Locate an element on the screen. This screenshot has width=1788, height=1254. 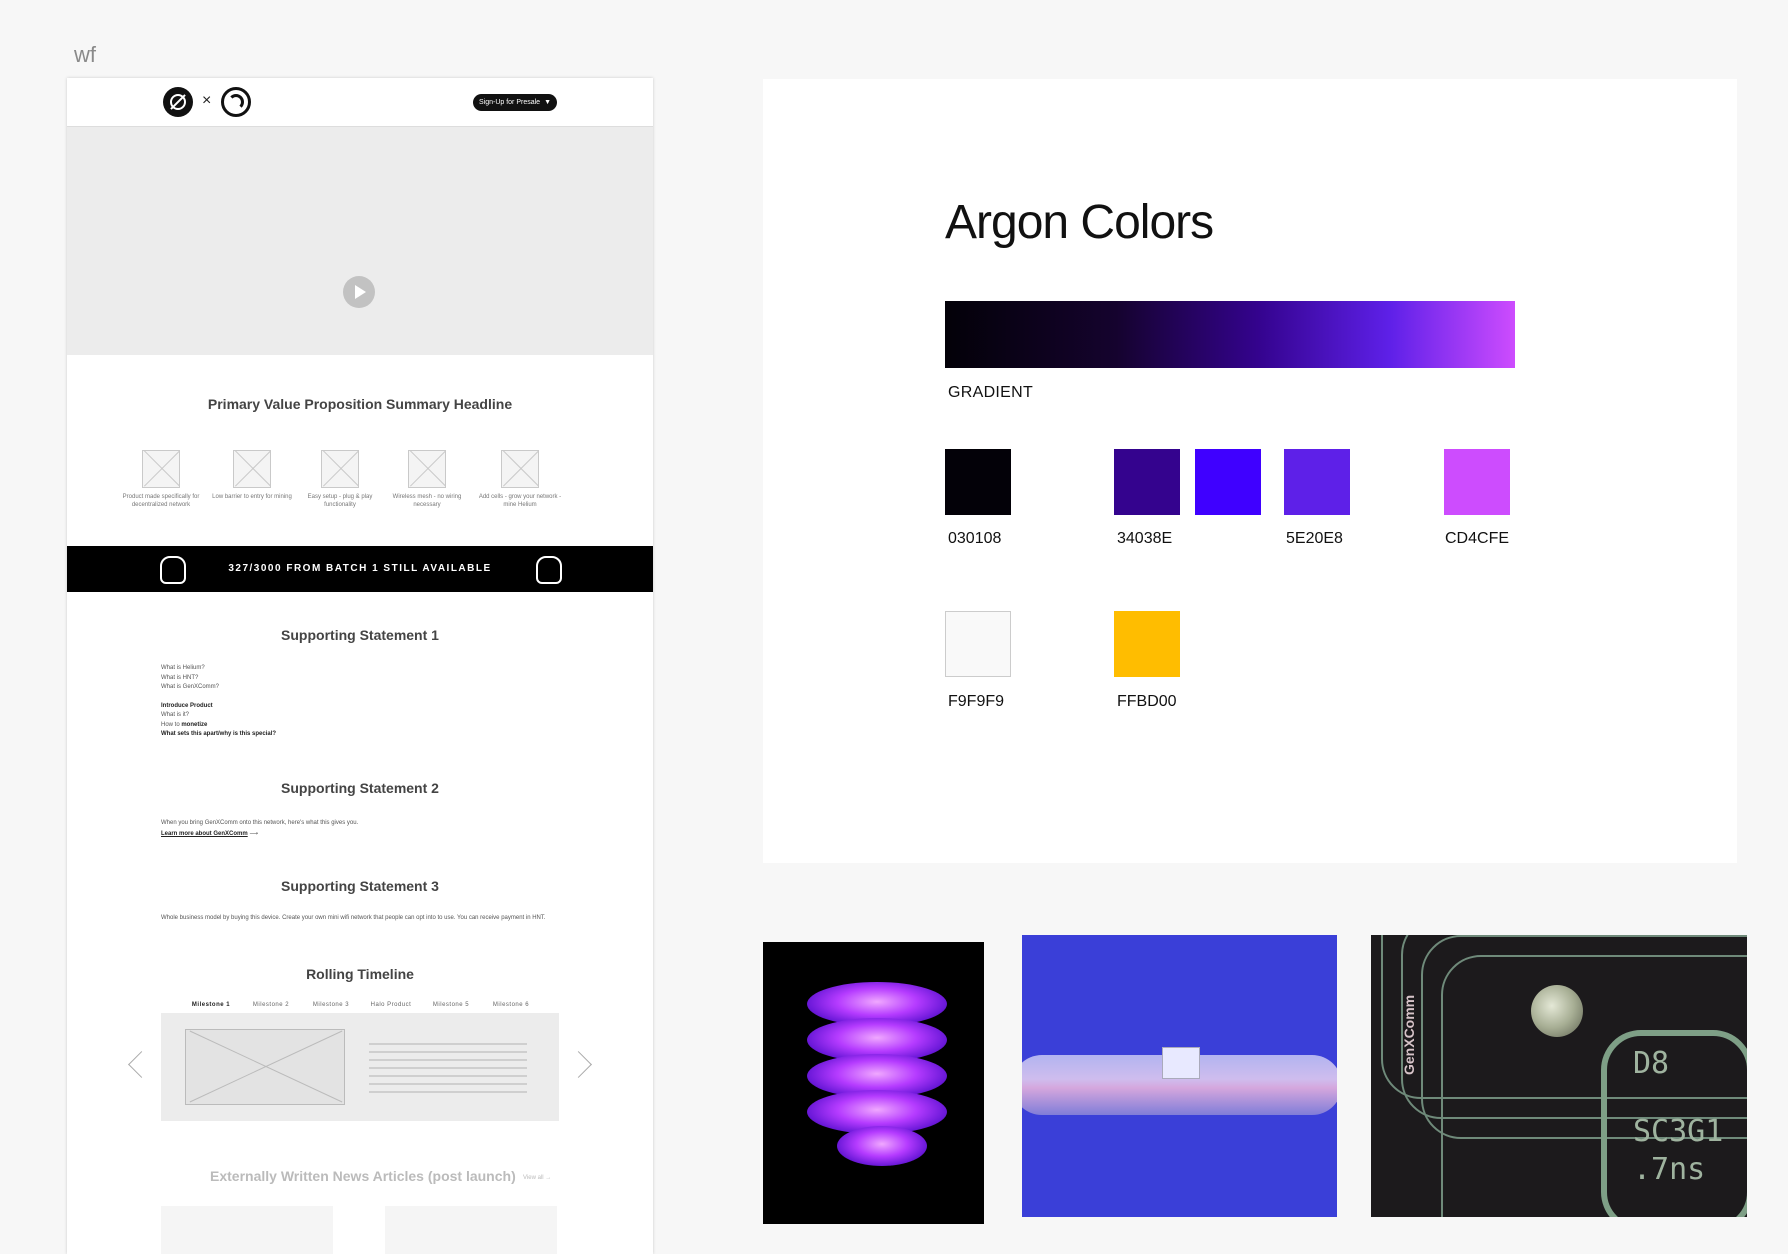
swatch-label: FFBD00 is located at coordinates (1147, 701).